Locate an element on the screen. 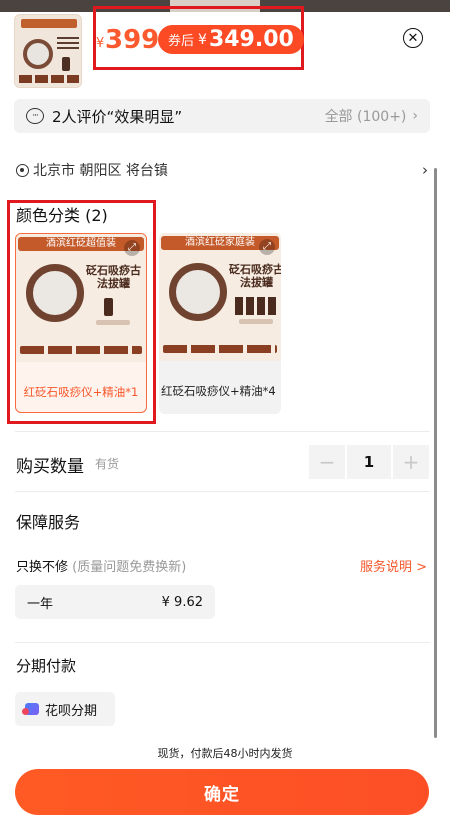 This screenshot has width=450, height=817. variant-option-1: 酒滨红砭超值装 砭石吸痧古法拔罐 ⤢ 红砭石吸痧仪+精油*1 is located at coordinates (81, 323).